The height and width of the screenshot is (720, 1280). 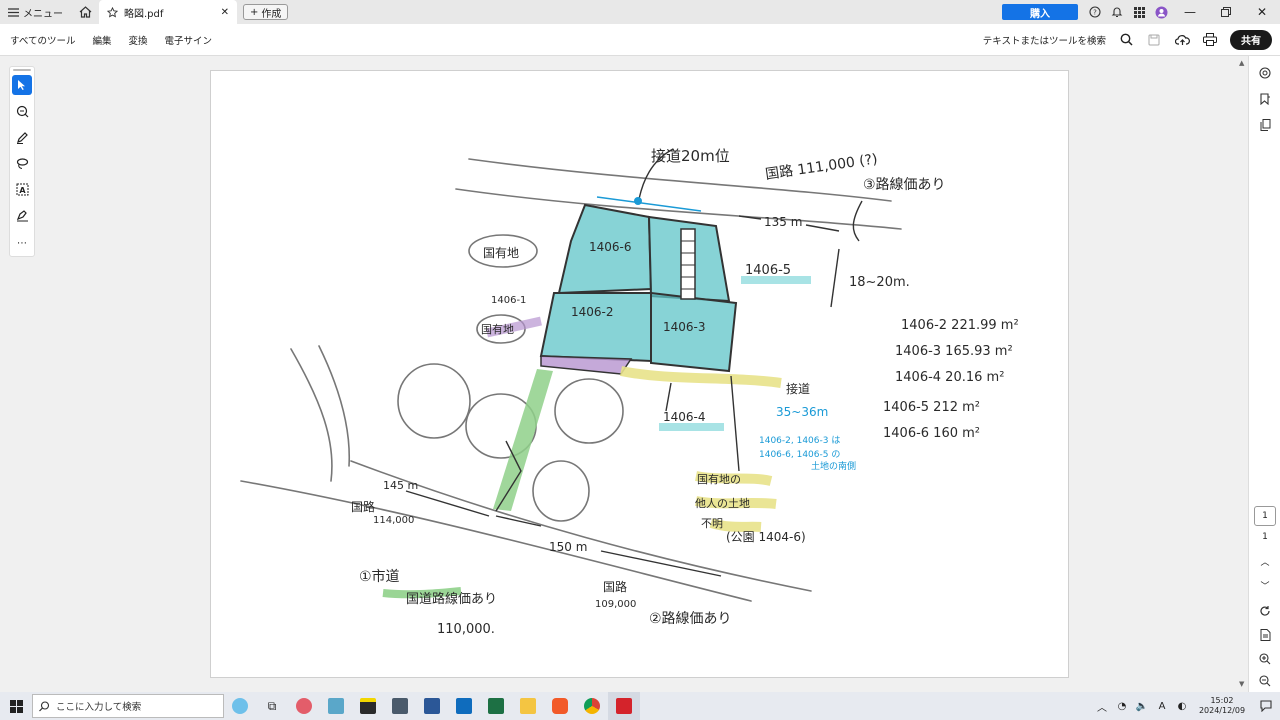 What do you see at coordinates (1122, 706) in the screenshot?
I see `network-button: ◔` at bounding box center [1122, 706].